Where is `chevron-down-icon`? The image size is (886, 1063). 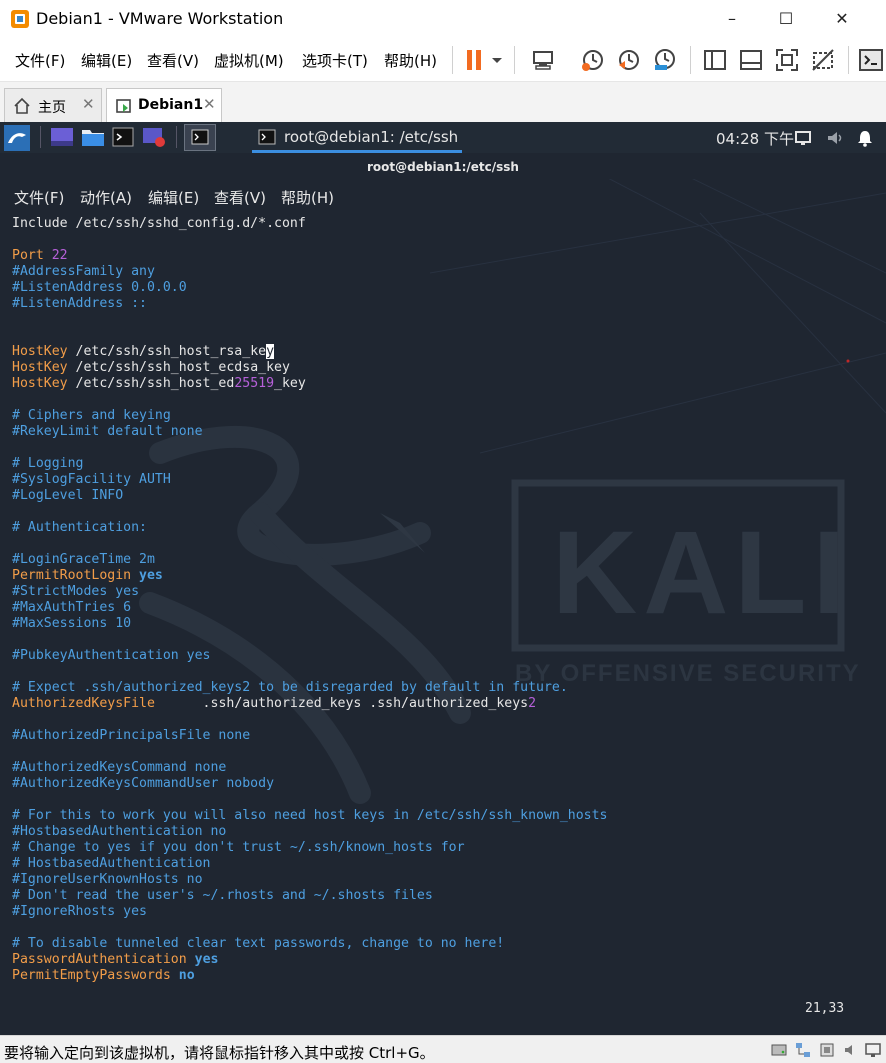 chevron-down-icon is located at coordinates (497, 60).